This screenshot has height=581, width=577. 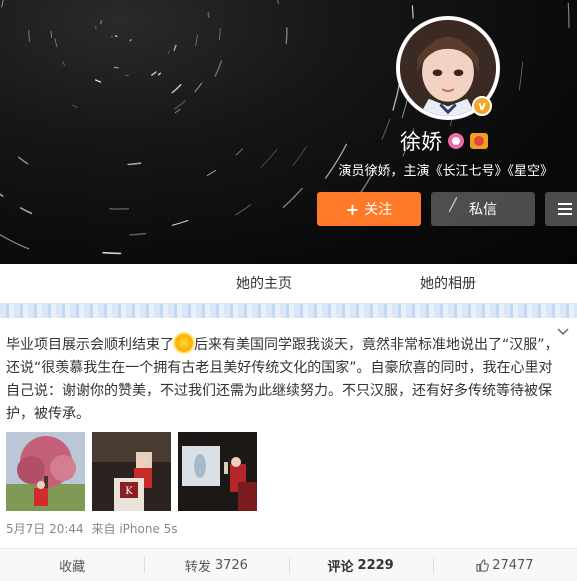 I want to click on decorative-strip, so click(x=288, y=311).